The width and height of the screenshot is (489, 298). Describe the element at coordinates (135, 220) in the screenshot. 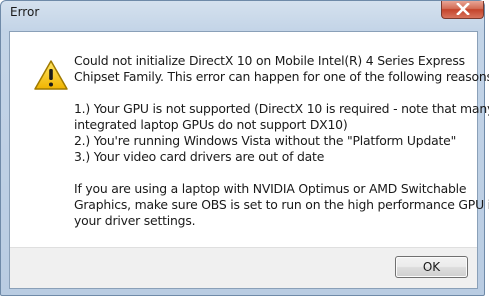

I see `message-line: your driver settings.` at that location.